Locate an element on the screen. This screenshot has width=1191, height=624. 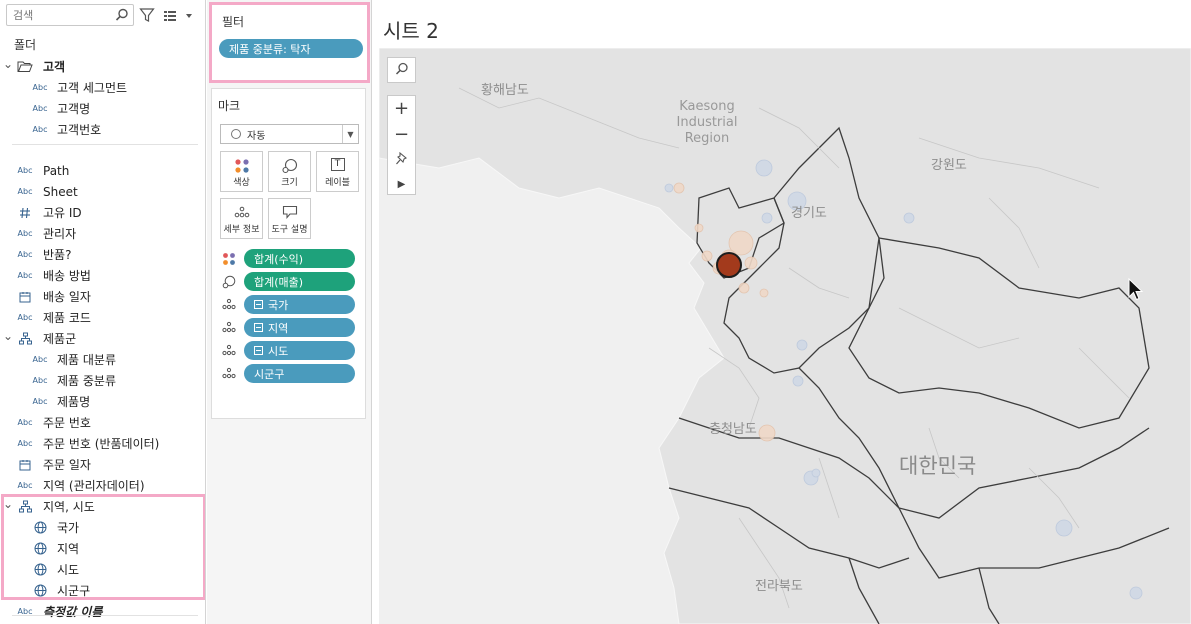
field-label: 주문 번호 is located at coordinates (67, 423).